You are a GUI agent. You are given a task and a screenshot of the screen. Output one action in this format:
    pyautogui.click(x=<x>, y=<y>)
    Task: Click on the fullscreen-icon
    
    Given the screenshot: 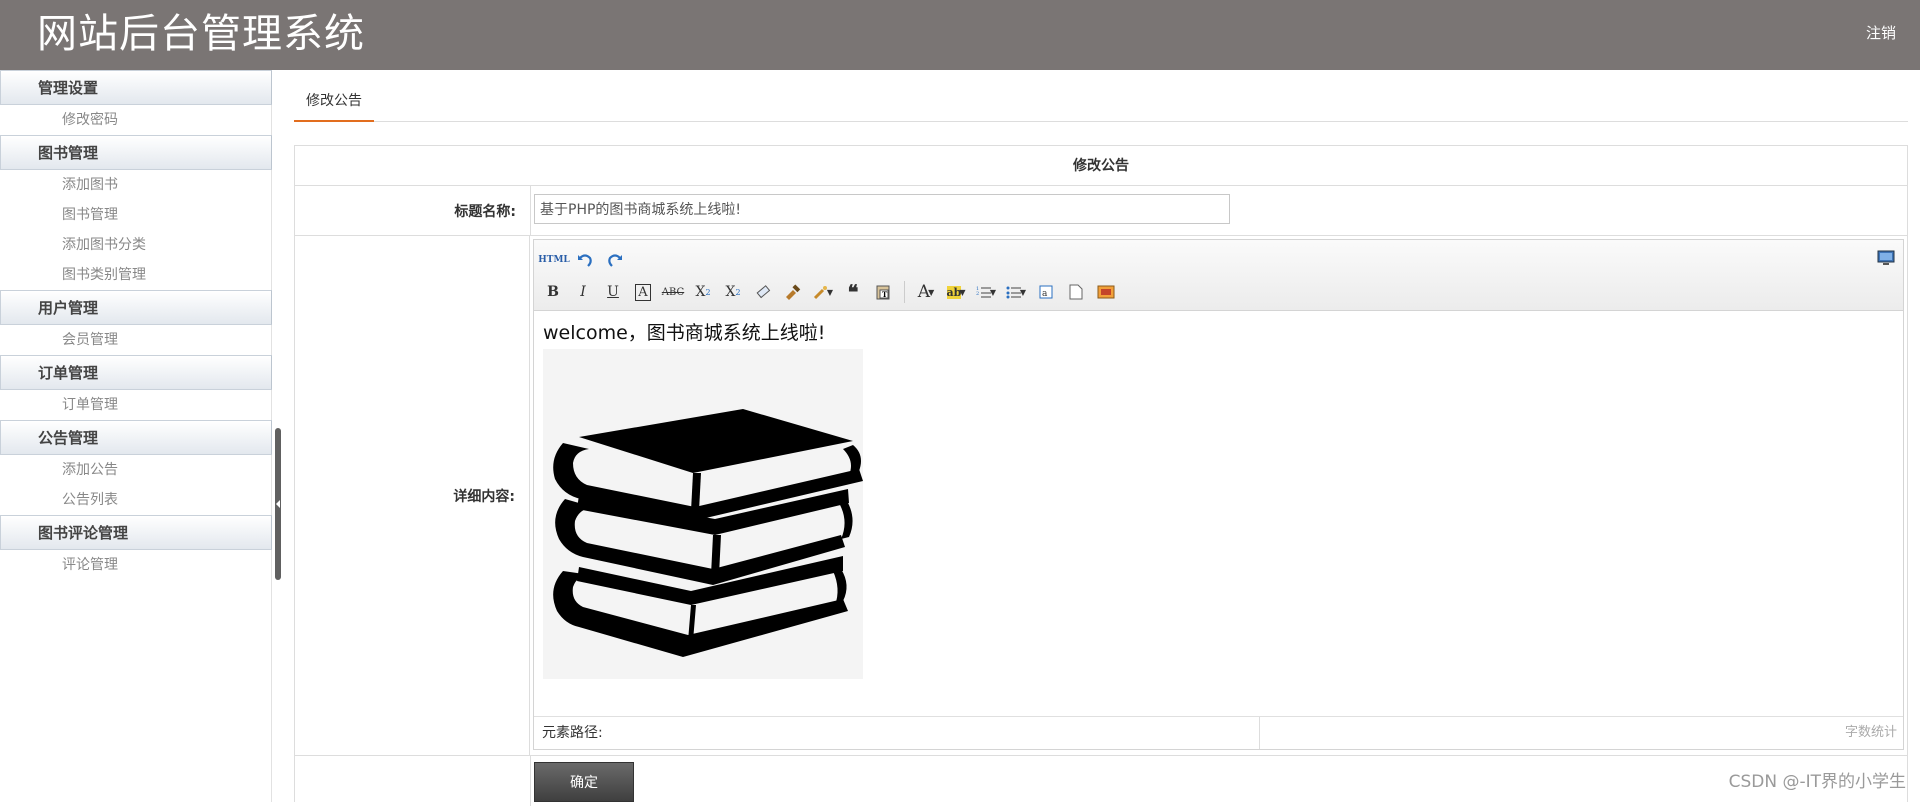 What is the action you would take?
    pyautogui.click(x=1886, y=258)
    